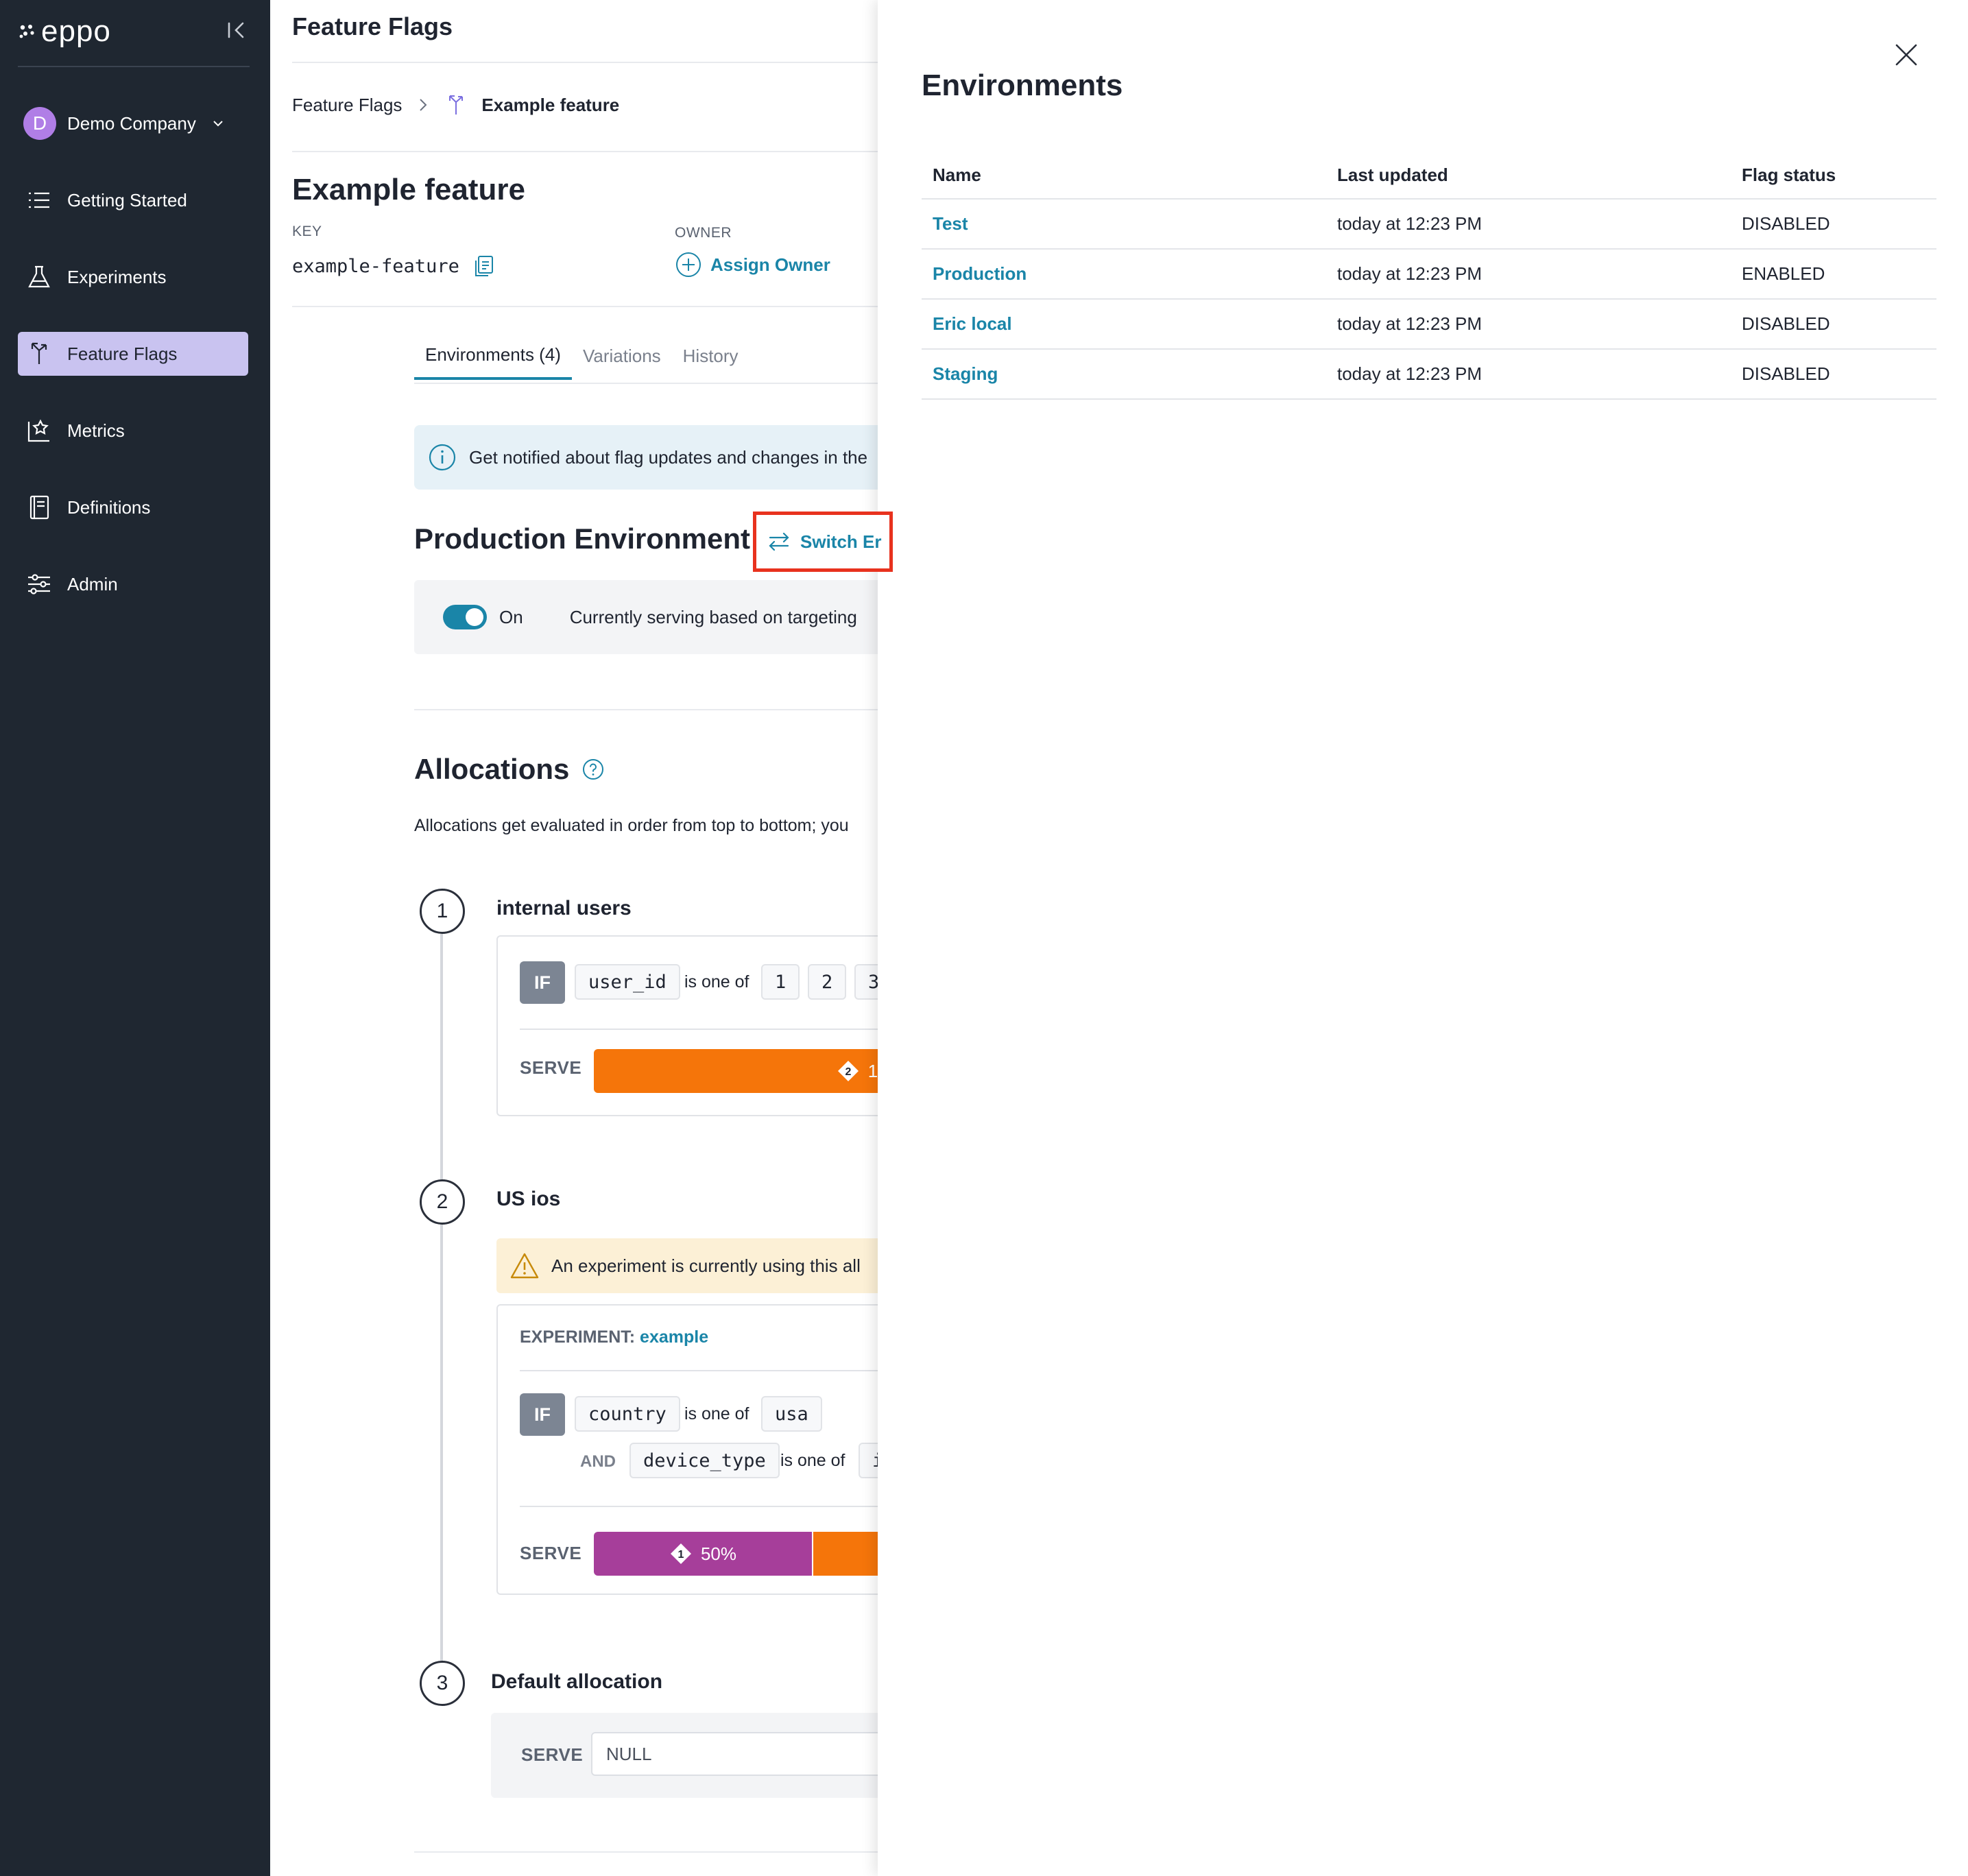 The height and width of the screenshot is (1876, 1968). Describe the element at coordinates (441, 1302) in the screenshot. I see `allocation-timeline` at that location.